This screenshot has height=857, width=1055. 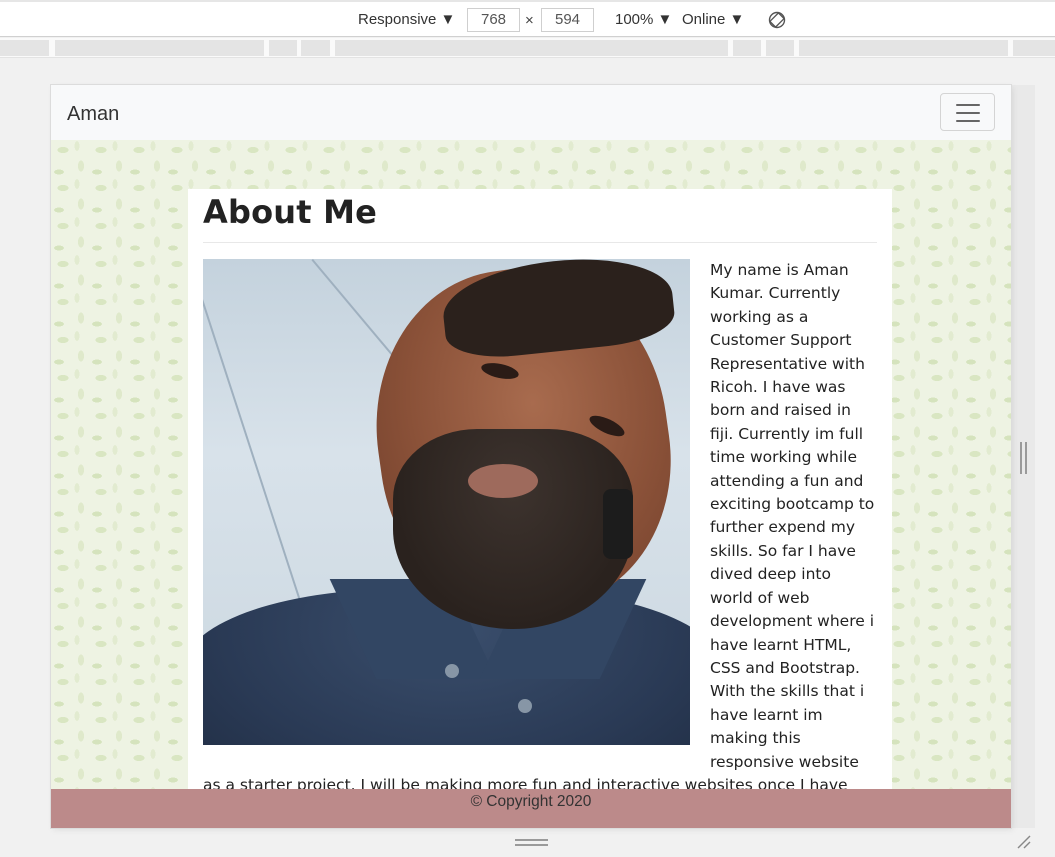 I want to click on height-input: 594, so click(x=567, y=20).